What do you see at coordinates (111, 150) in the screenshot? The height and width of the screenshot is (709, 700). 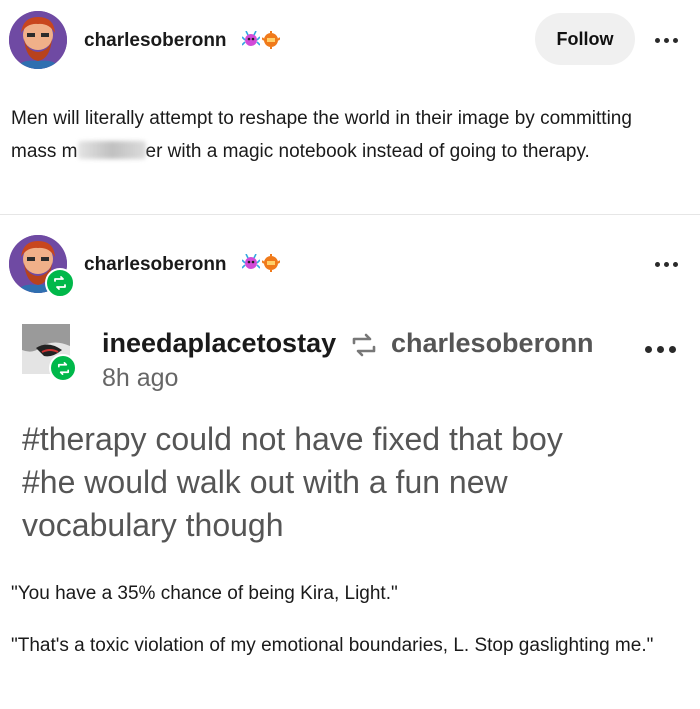 I see `censor-blur` at bounding box center [111, 150].